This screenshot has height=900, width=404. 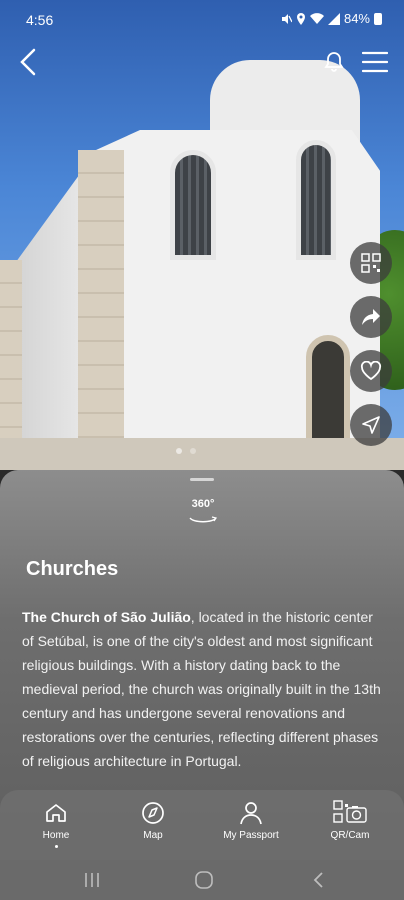 What do you see at coordinates (333, 18) in the screenshot?
I see `signal-icon` at bounding box center [333, 18].